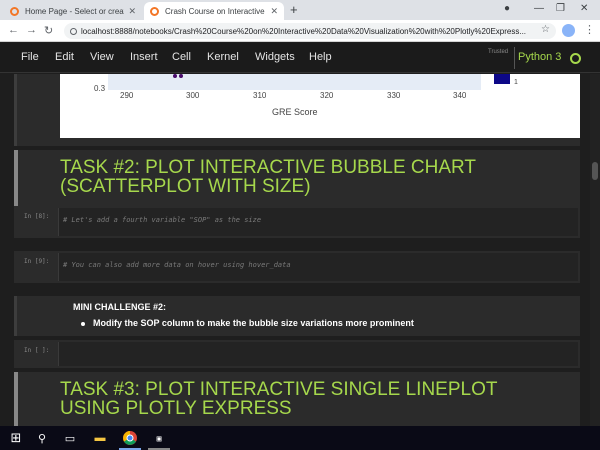  I want to click on x-tick-label: 290, so click(127, 95).